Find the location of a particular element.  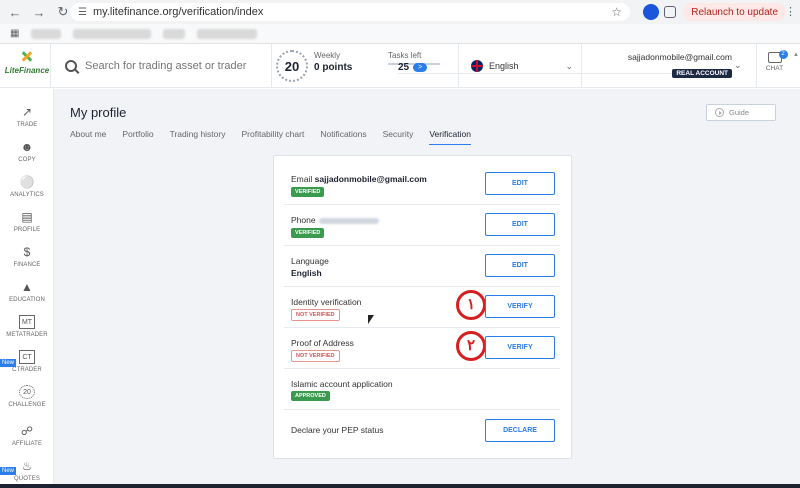

tab-profitability-chart: Profitability chart is located at coordinates (272, 137).